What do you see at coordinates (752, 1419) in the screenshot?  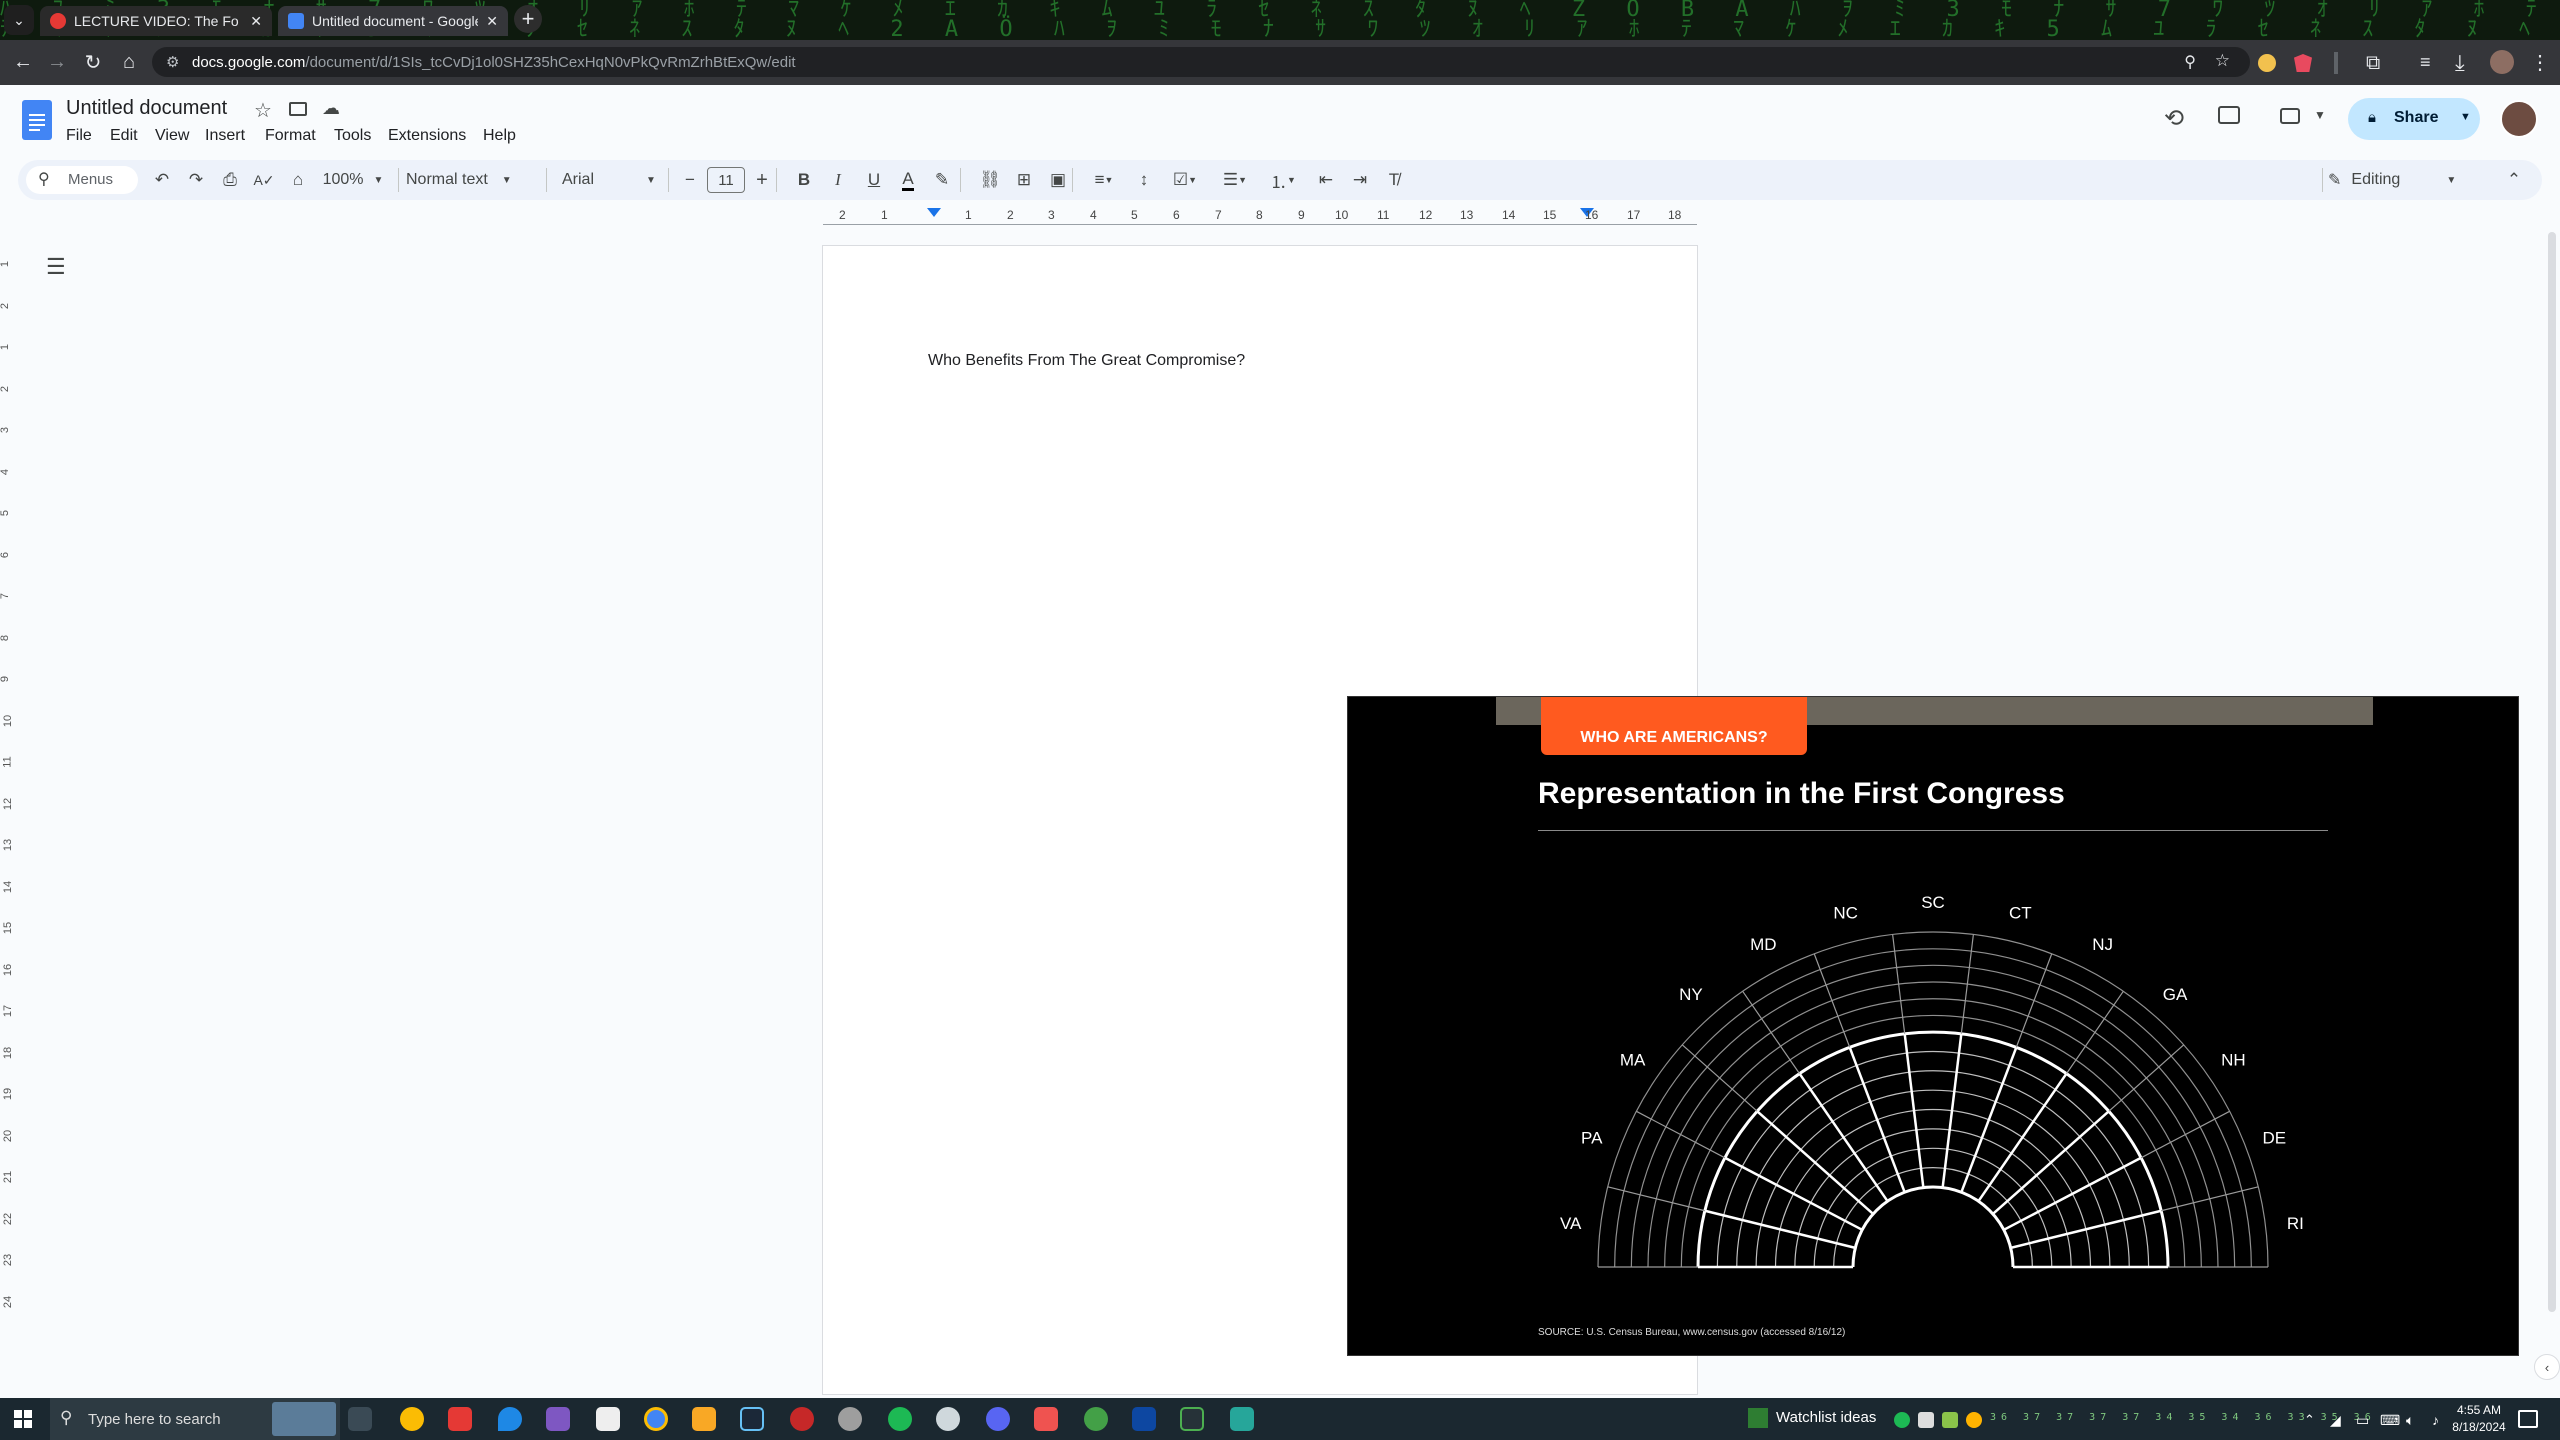 I see `steam-icon` at bounding box center [752, 1419].